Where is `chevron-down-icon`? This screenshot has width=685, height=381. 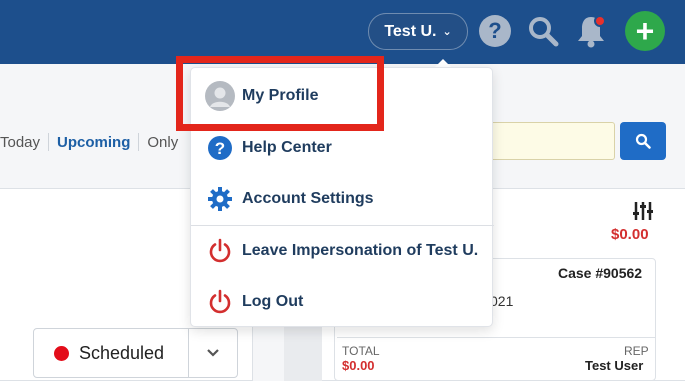 chevron-down-icon is located at coordinates (213, 353).